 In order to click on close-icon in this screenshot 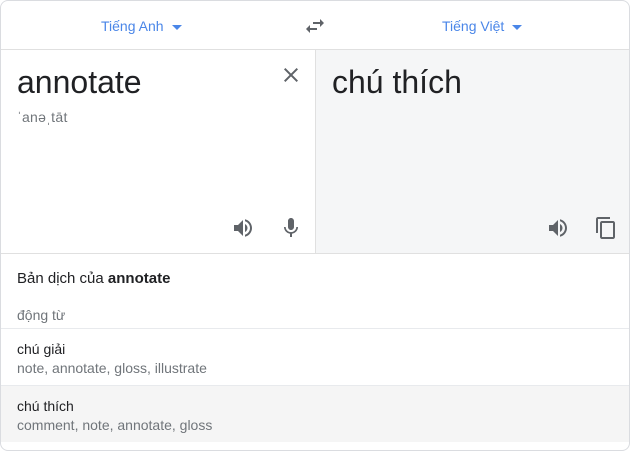, I will do `click(291, 75)`.